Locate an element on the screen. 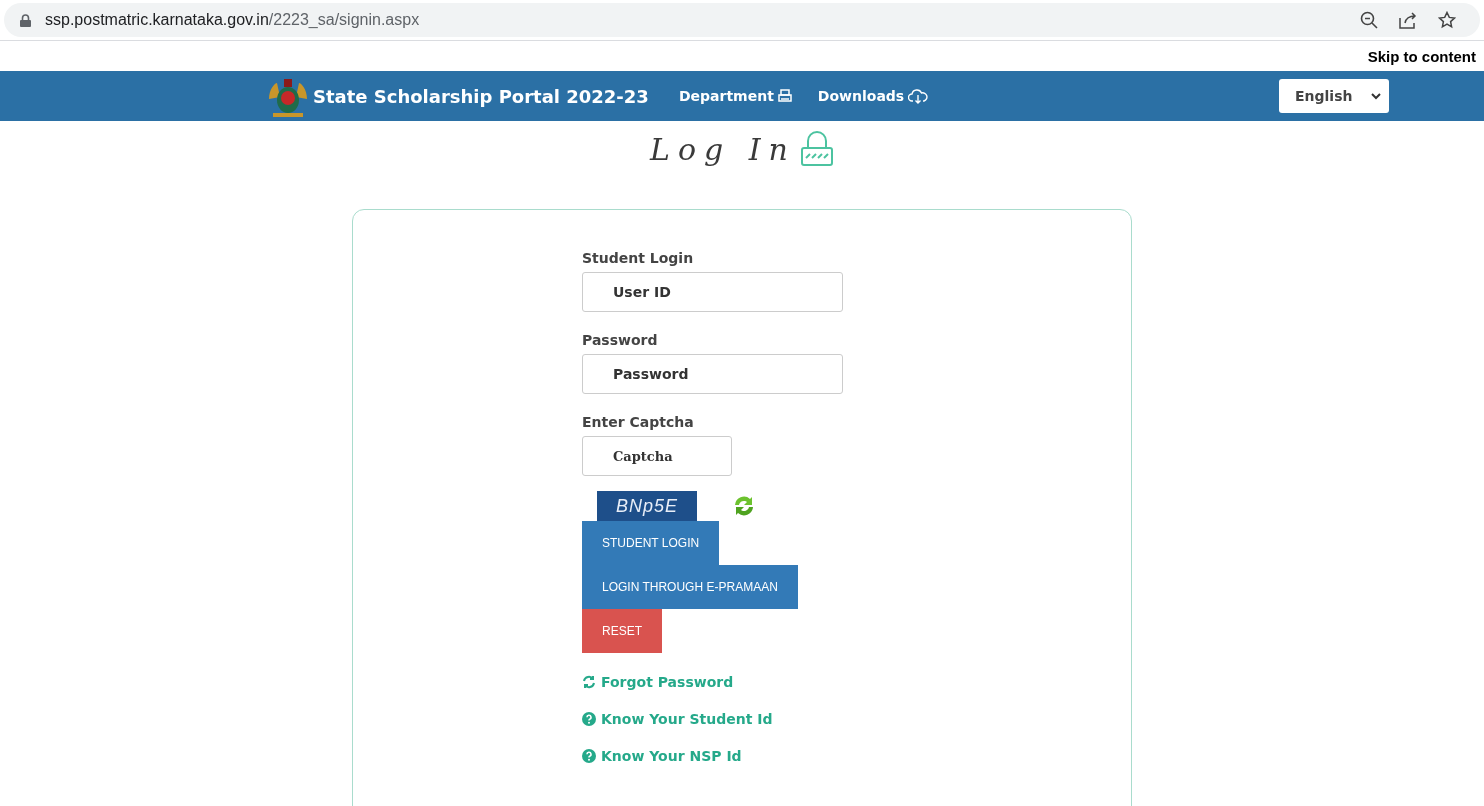 Image resolution: width=1484 pixels, height=806 pixels. field-label: Enter Captcha is located at coordinates (638, 422).